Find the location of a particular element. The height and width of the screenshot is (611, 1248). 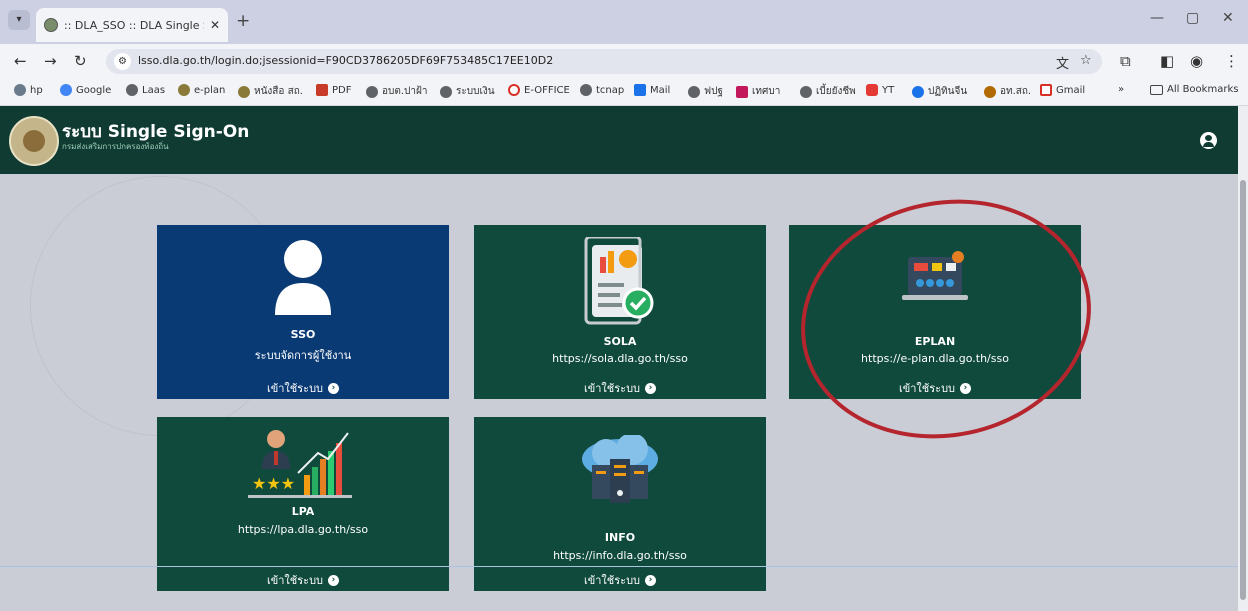

bookmark-label: Mail is located at coordinates (660, 90).